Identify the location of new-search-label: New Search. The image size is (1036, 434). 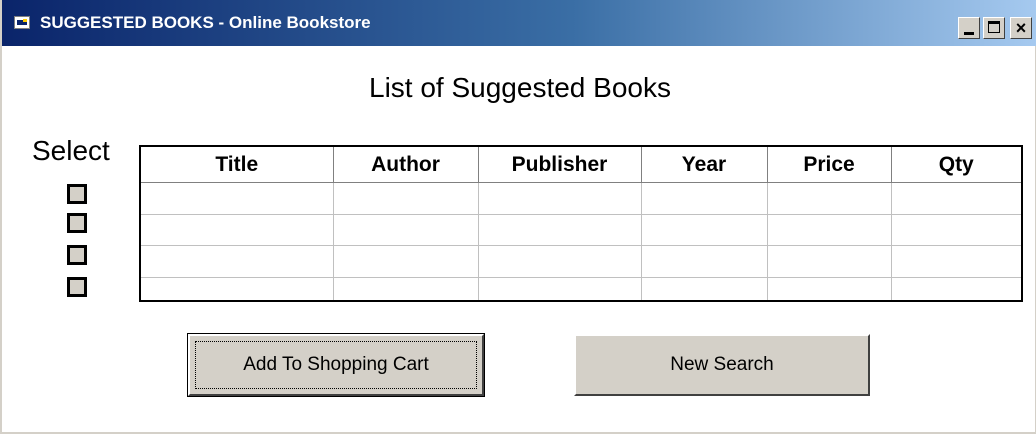
(722, 364).